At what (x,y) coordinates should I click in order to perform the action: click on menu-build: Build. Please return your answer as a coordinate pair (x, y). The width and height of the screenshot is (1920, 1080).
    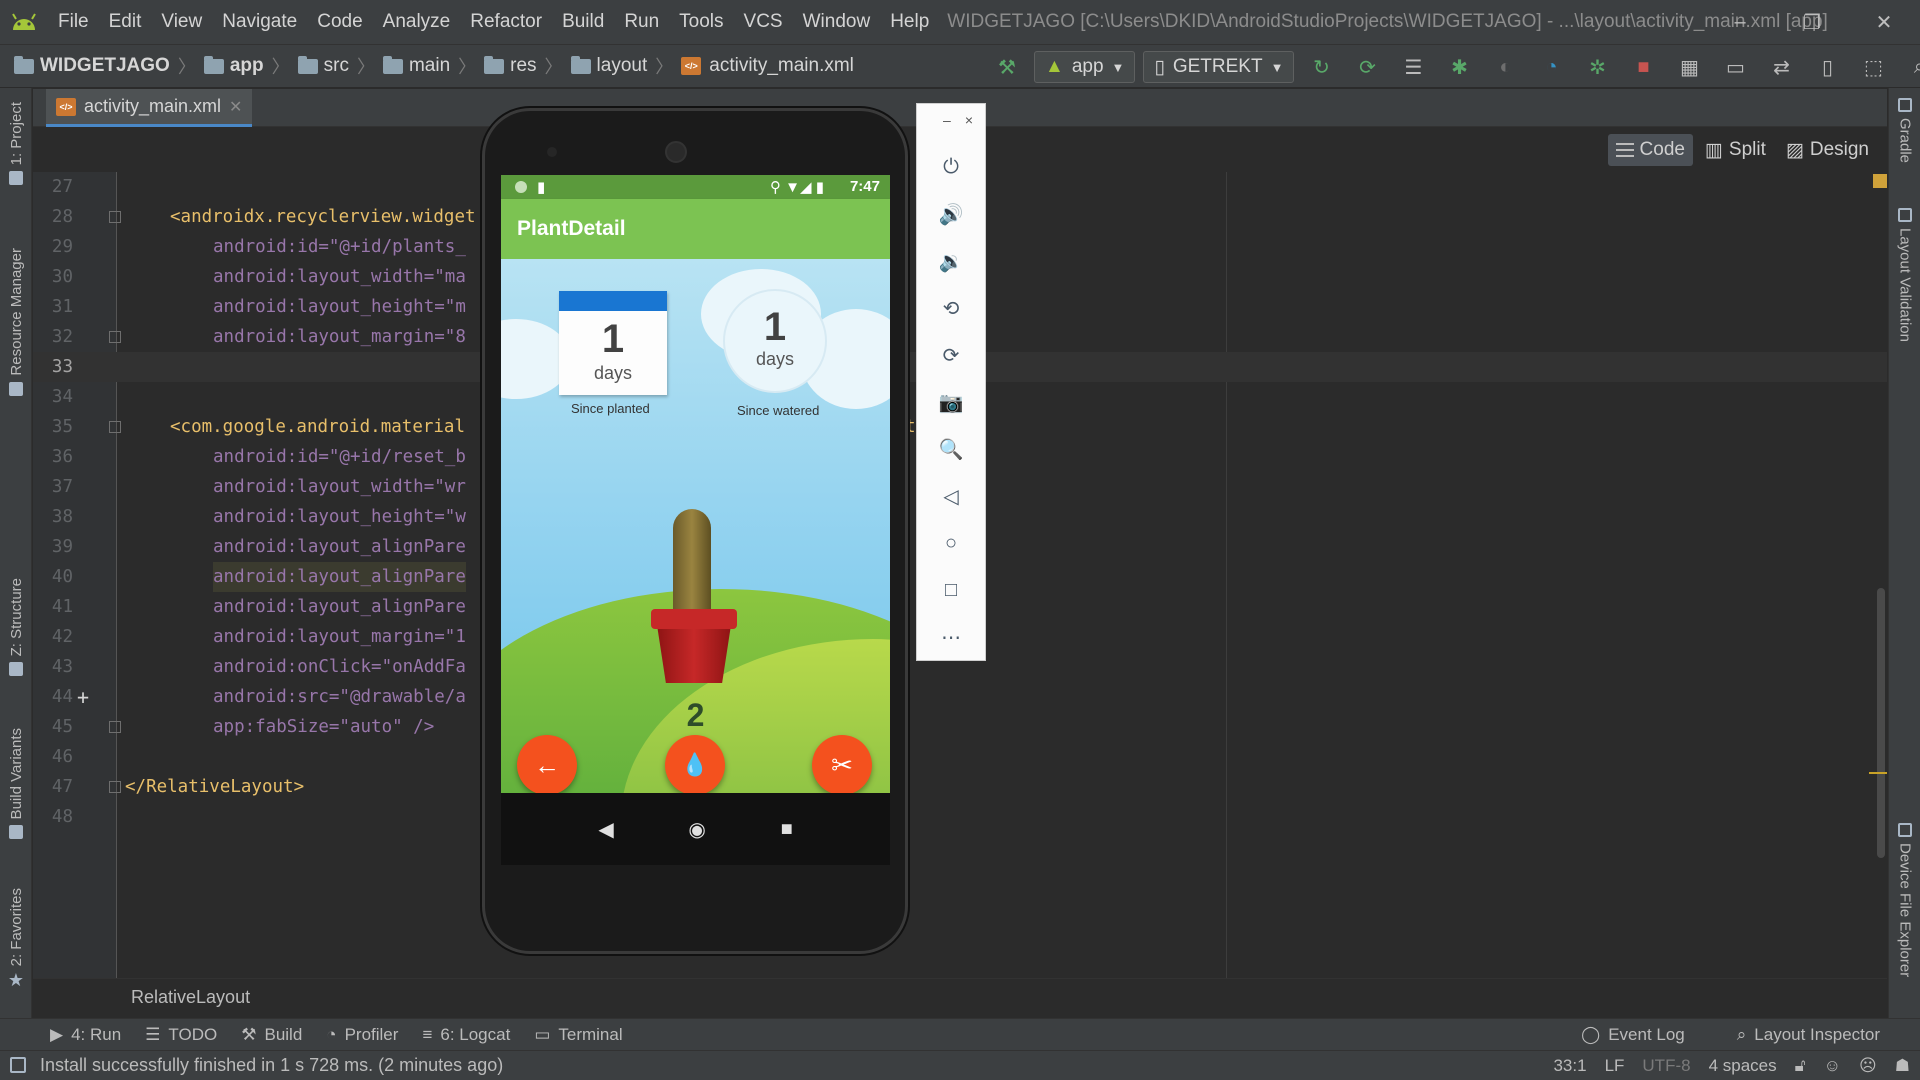
    Looking at the image, I should click on (583, 22).